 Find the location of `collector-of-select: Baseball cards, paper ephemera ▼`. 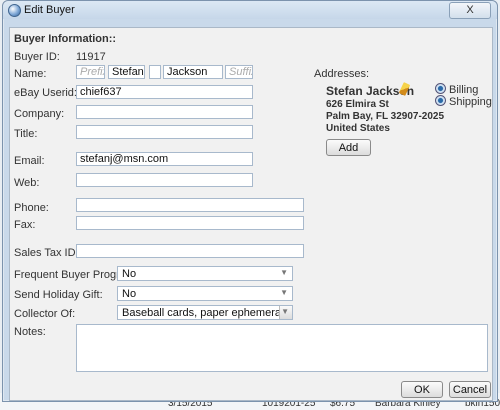

collector-of-select: Baseball cards, paper ephemera ▼ is located at coordinates (205, 312).